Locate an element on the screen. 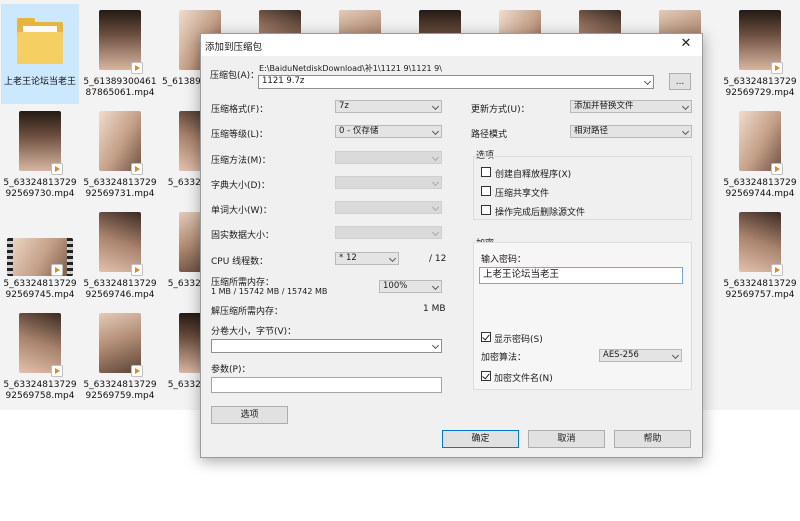  archive-label: 压缩包(A)： is located at coordinates (235, 76).